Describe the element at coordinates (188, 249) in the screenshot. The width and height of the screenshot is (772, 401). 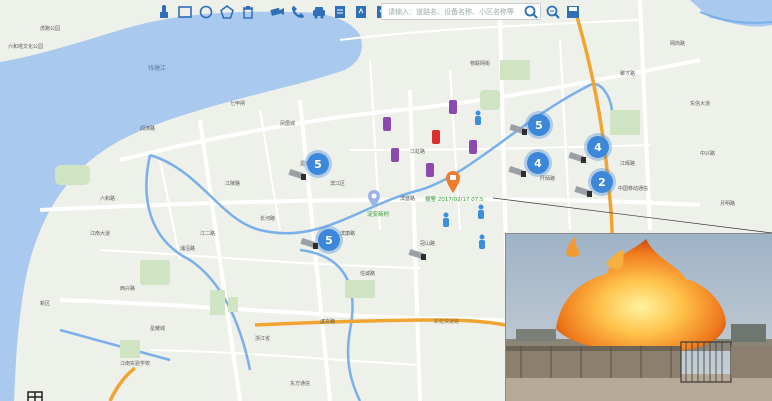
I see `map-label: 浦沿路` at that location.